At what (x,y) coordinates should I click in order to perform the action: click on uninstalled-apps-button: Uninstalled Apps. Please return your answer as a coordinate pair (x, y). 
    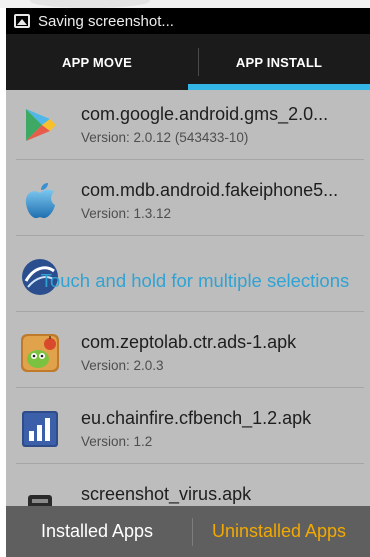
    Looking at the image, I should click on (279, 531).